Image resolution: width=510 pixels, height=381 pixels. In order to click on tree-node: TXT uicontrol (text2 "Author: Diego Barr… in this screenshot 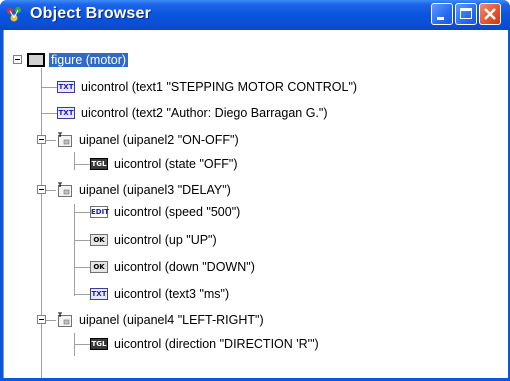, I will do `click(192, 113)`.